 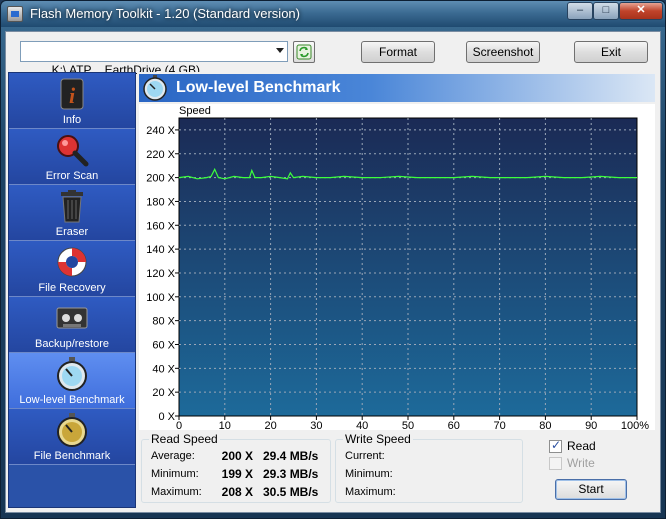 What do you see at coordinates (237, 474) in the screenshot?
I see `minimum-x-value: 199 X` at bounding box center [237, 474].